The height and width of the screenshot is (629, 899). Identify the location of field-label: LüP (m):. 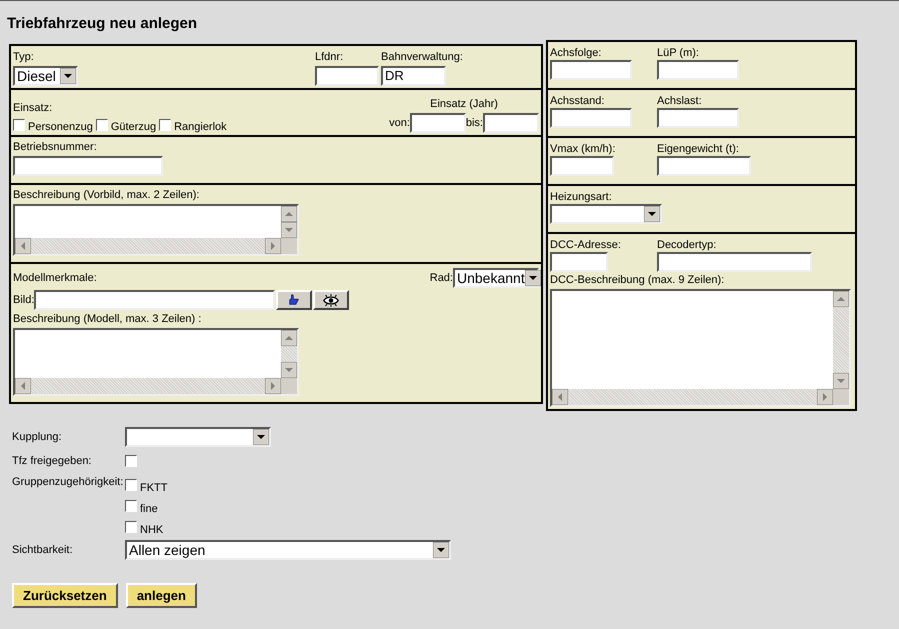
(678, 53).